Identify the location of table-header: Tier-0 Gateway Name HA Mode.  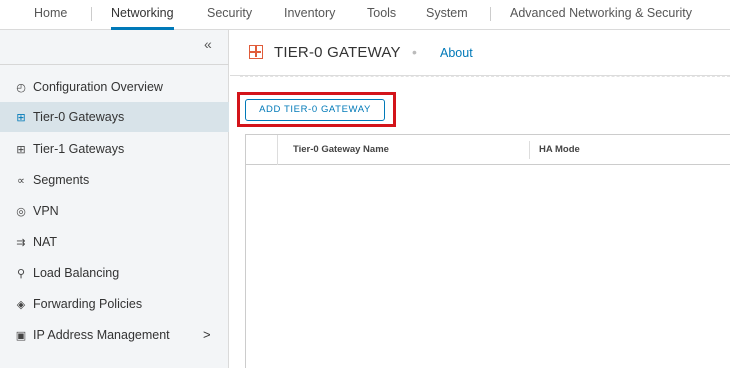
(488, 150).